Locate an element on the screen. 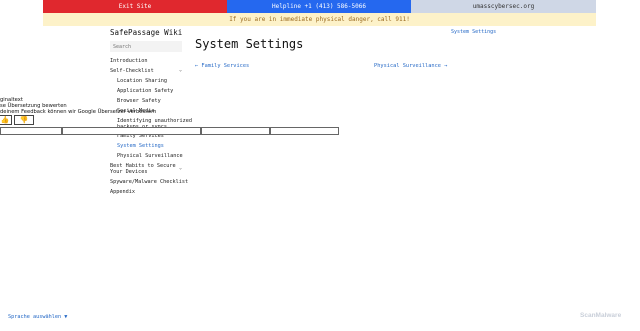 The height and width of the screenshot is (331, 640). breadcrumb: System Settings is located at coordinates (473, 32).